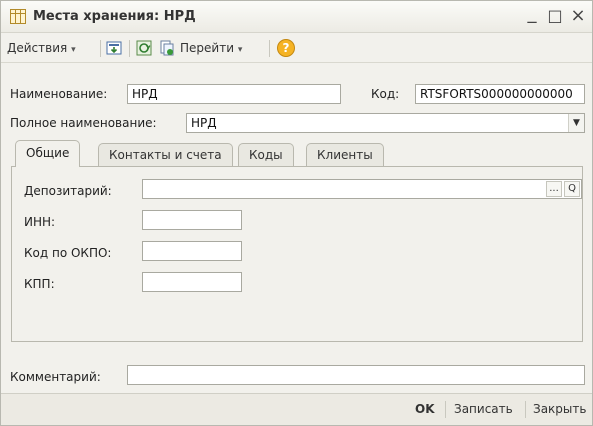 The image size is (593, 426). Describe the element at coordinates (385, 123) in the screenshot. I see `fullname-field: НРД ▼` at that location.